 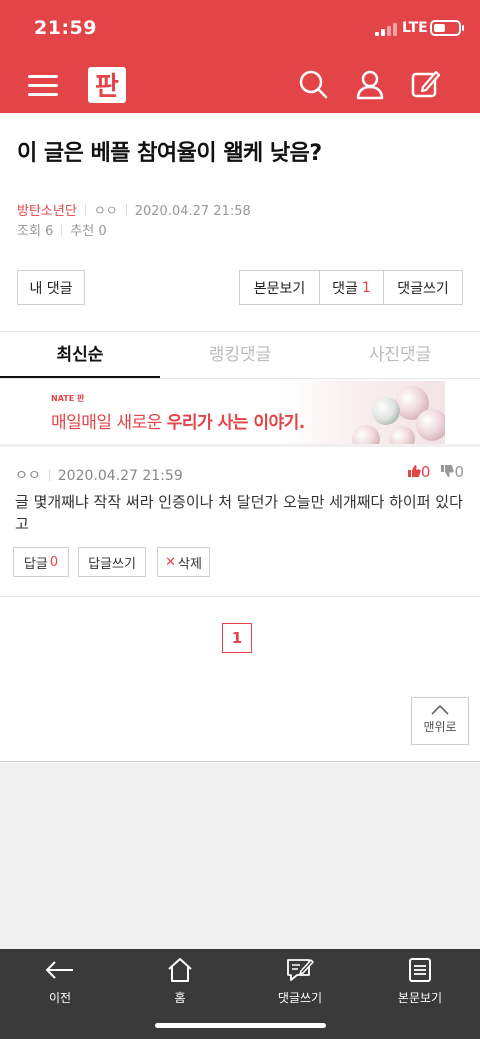 I want to click on write-comment-button: 댓글쓰기, so click(x=423, y=287).